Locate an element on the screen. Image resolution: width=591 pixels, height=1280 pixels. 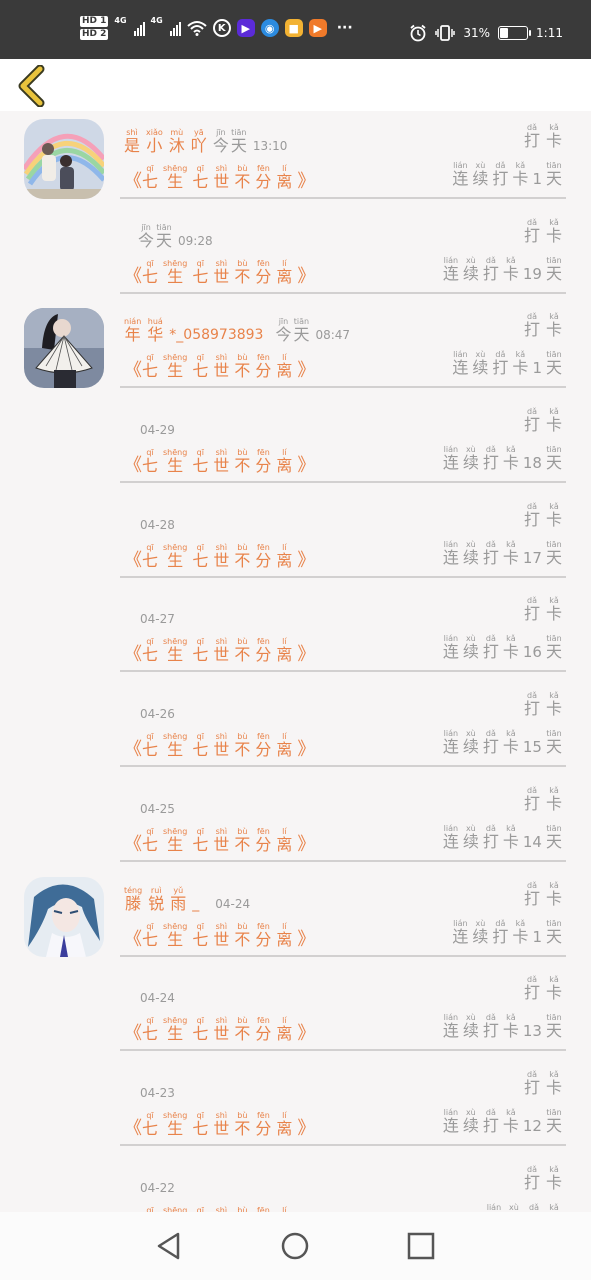
bracket-open: 《 is located at coordinates (133, 655).